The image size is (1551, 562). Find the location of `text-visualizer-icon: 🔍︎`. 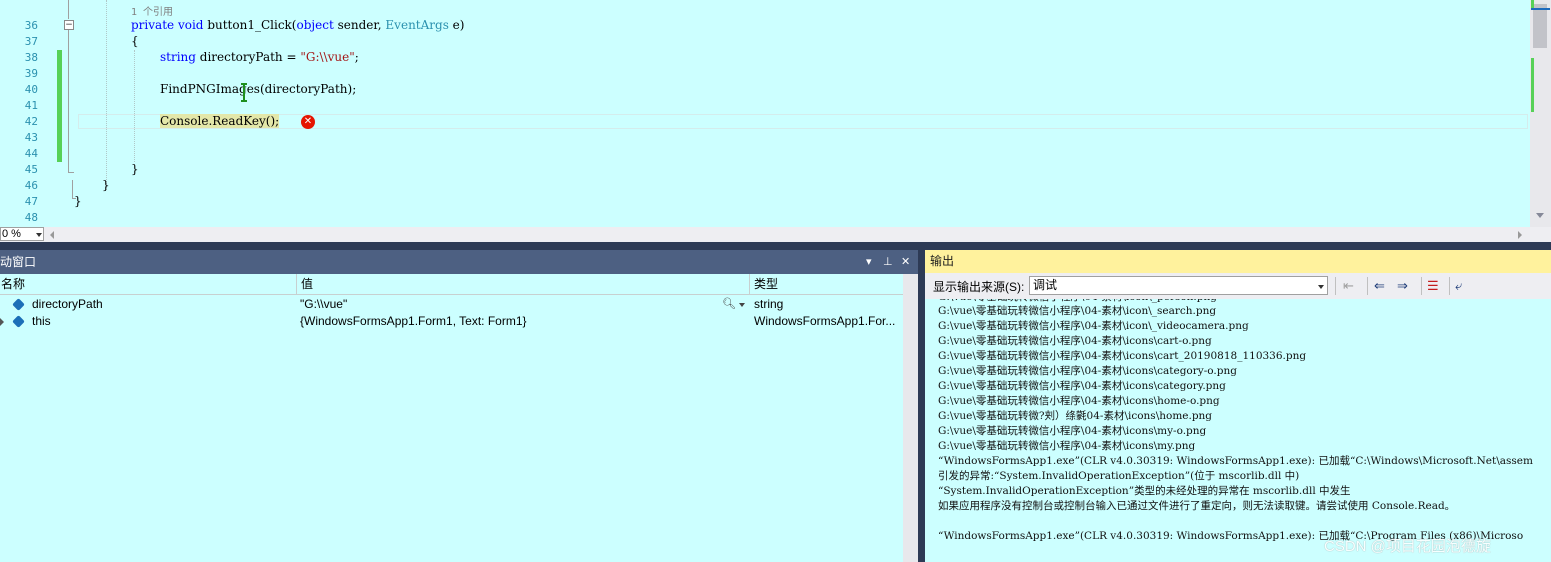

text-visualizer-icon: 🔍︎ is located at coordinates (729, 304).